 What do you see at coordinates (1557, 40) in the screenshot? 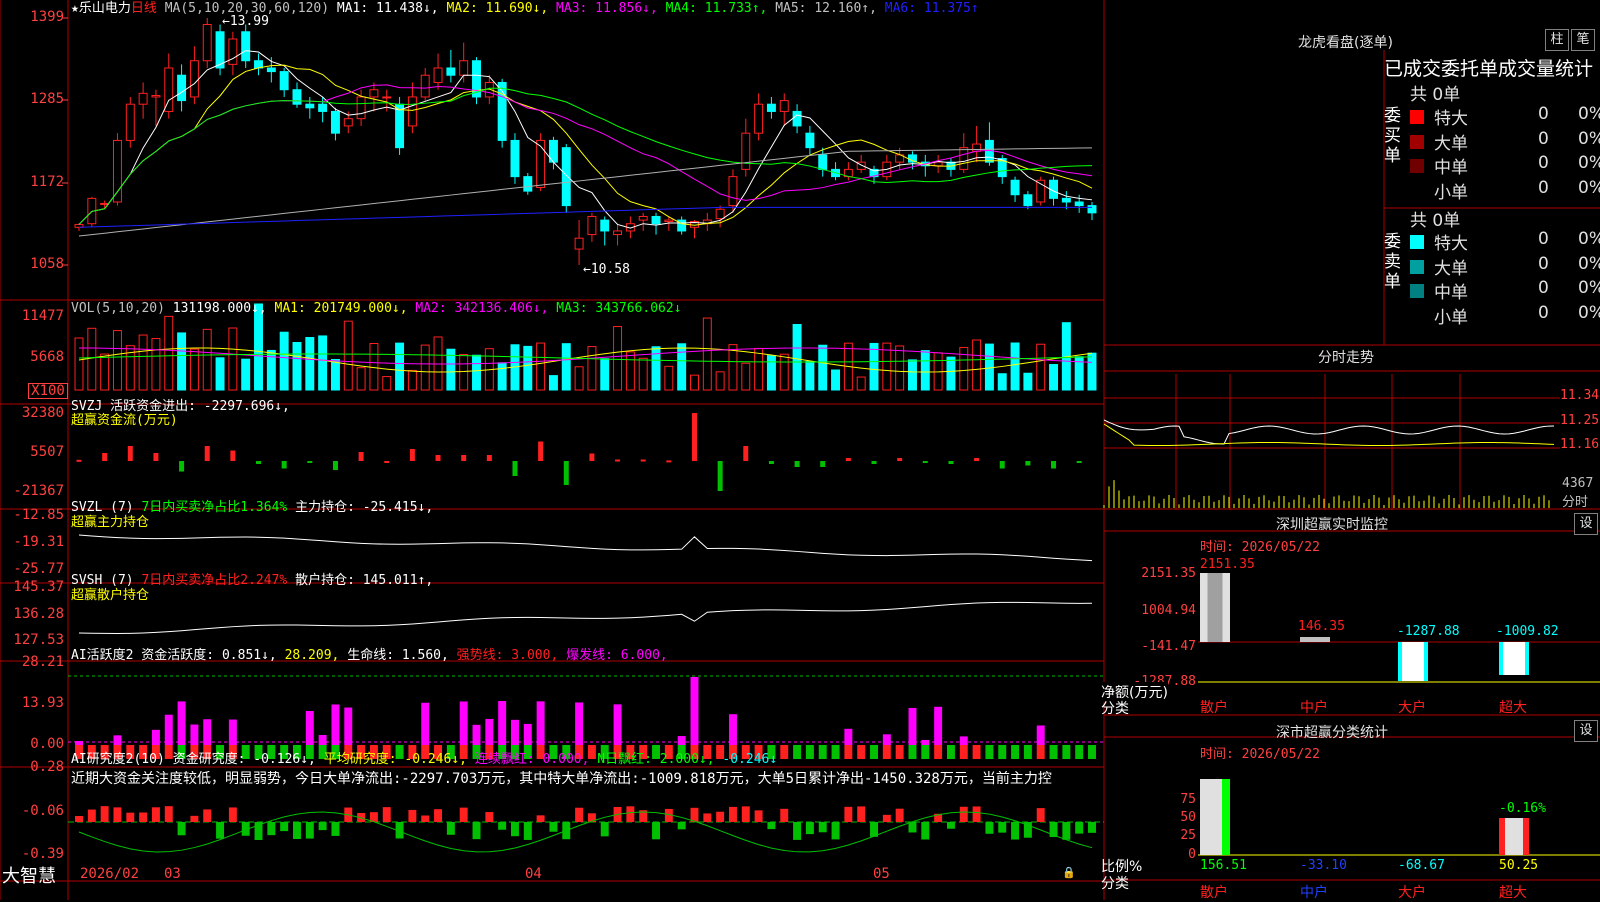
I see `bar-view-button: 柱` at bounding box center [1557, 40].